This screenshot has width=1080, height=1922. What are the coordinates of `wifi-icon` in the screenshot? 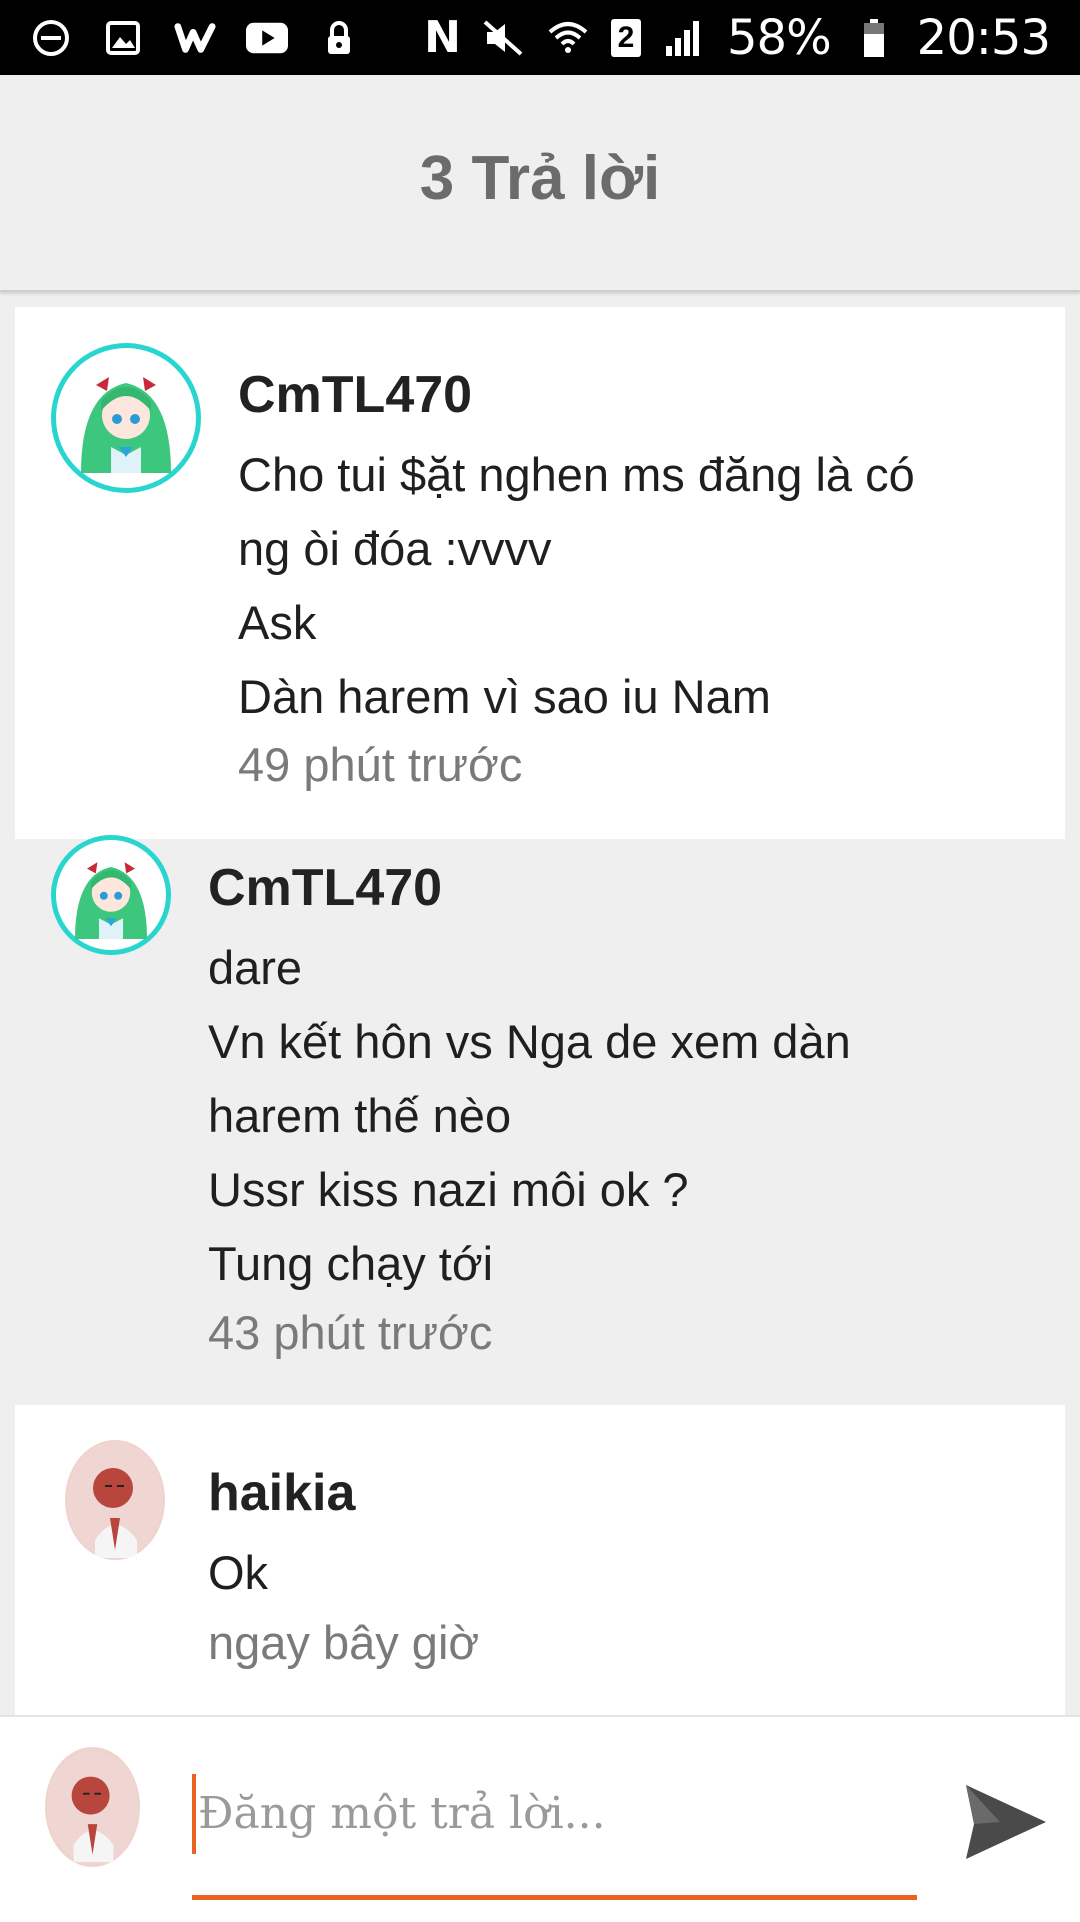 It's located at (568, 38).